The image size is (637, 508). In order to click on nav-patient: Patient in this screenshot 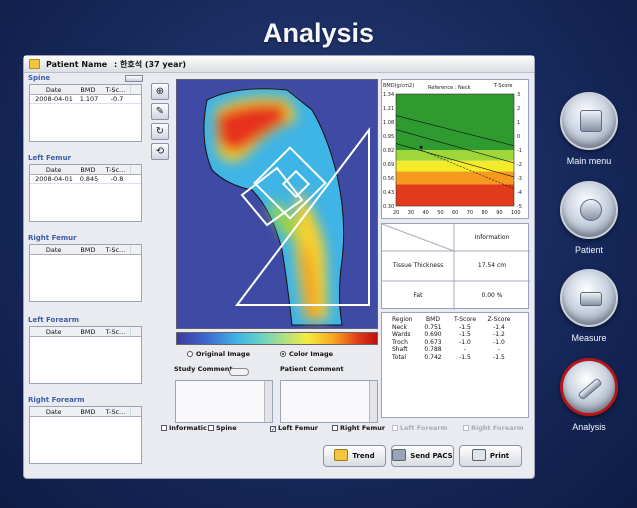, I will do `click(589, 218)`.